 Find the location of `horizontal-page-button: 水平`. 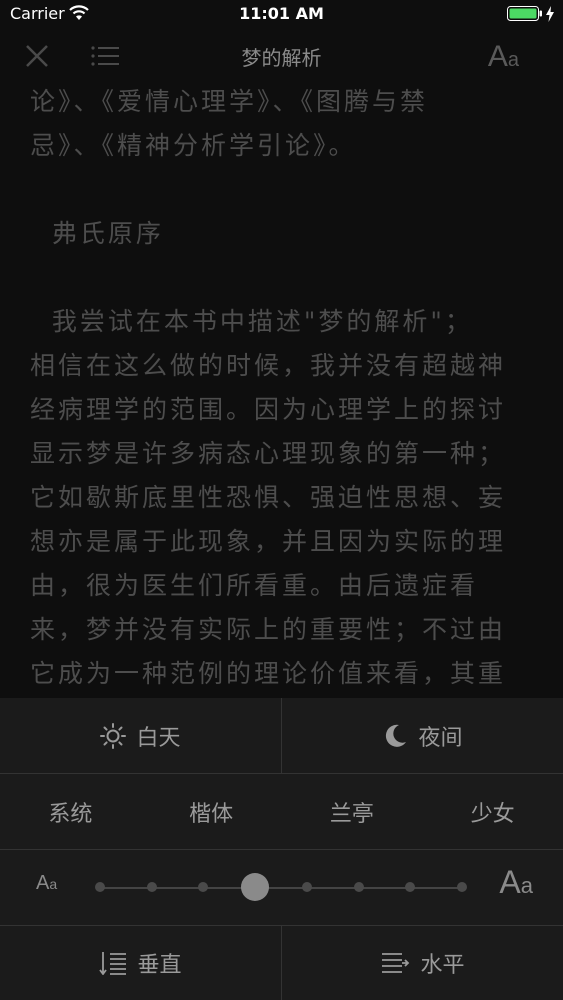

horizontal-page-button: 水平 is located at coordinates (422, 963).